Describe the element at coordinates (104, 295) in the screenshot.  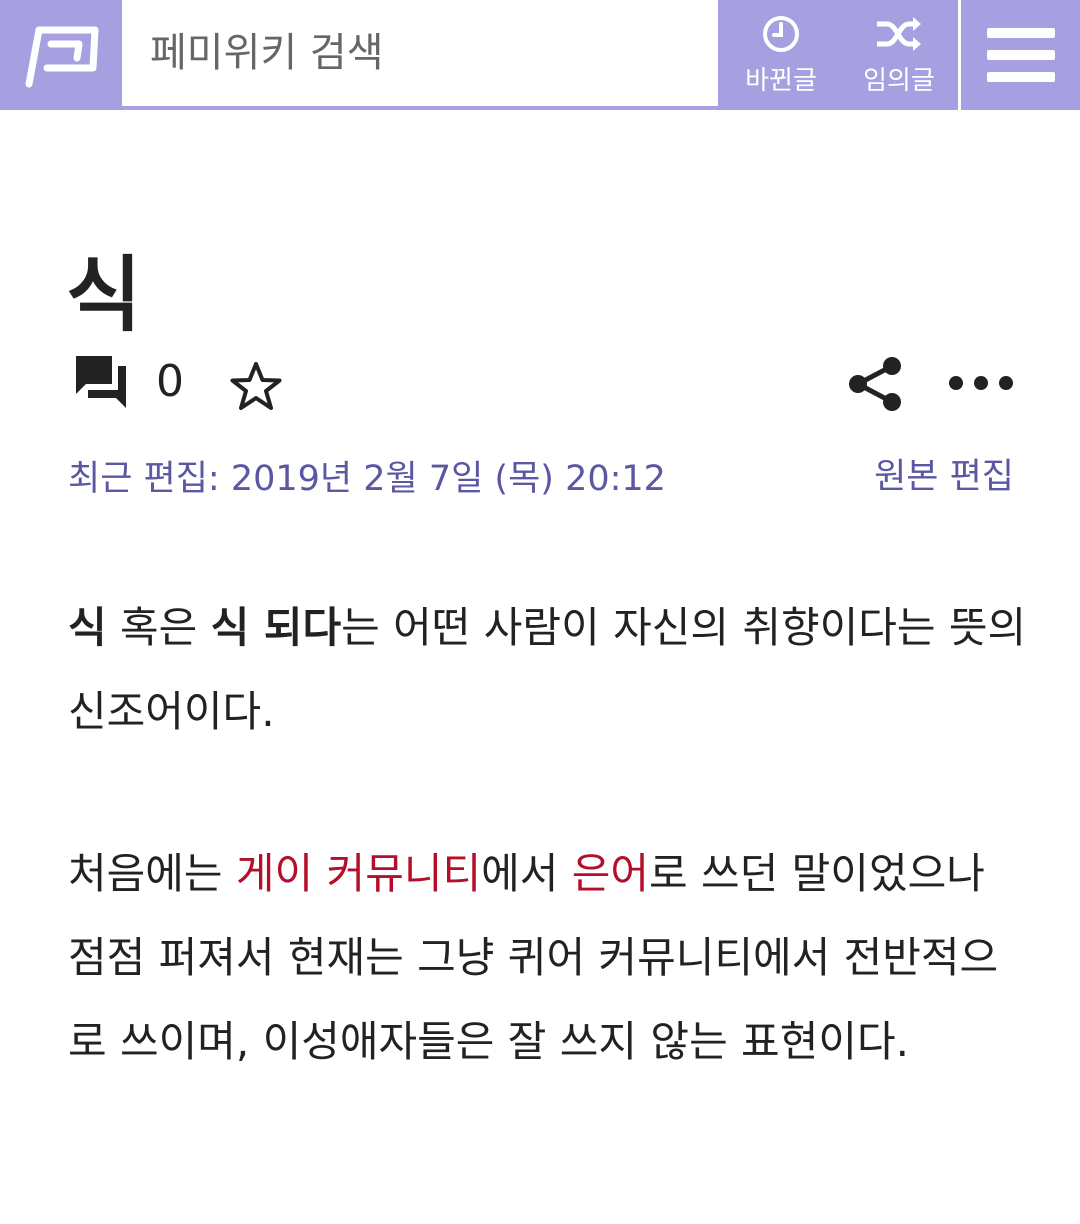
I see `page-title: 식` at that location.